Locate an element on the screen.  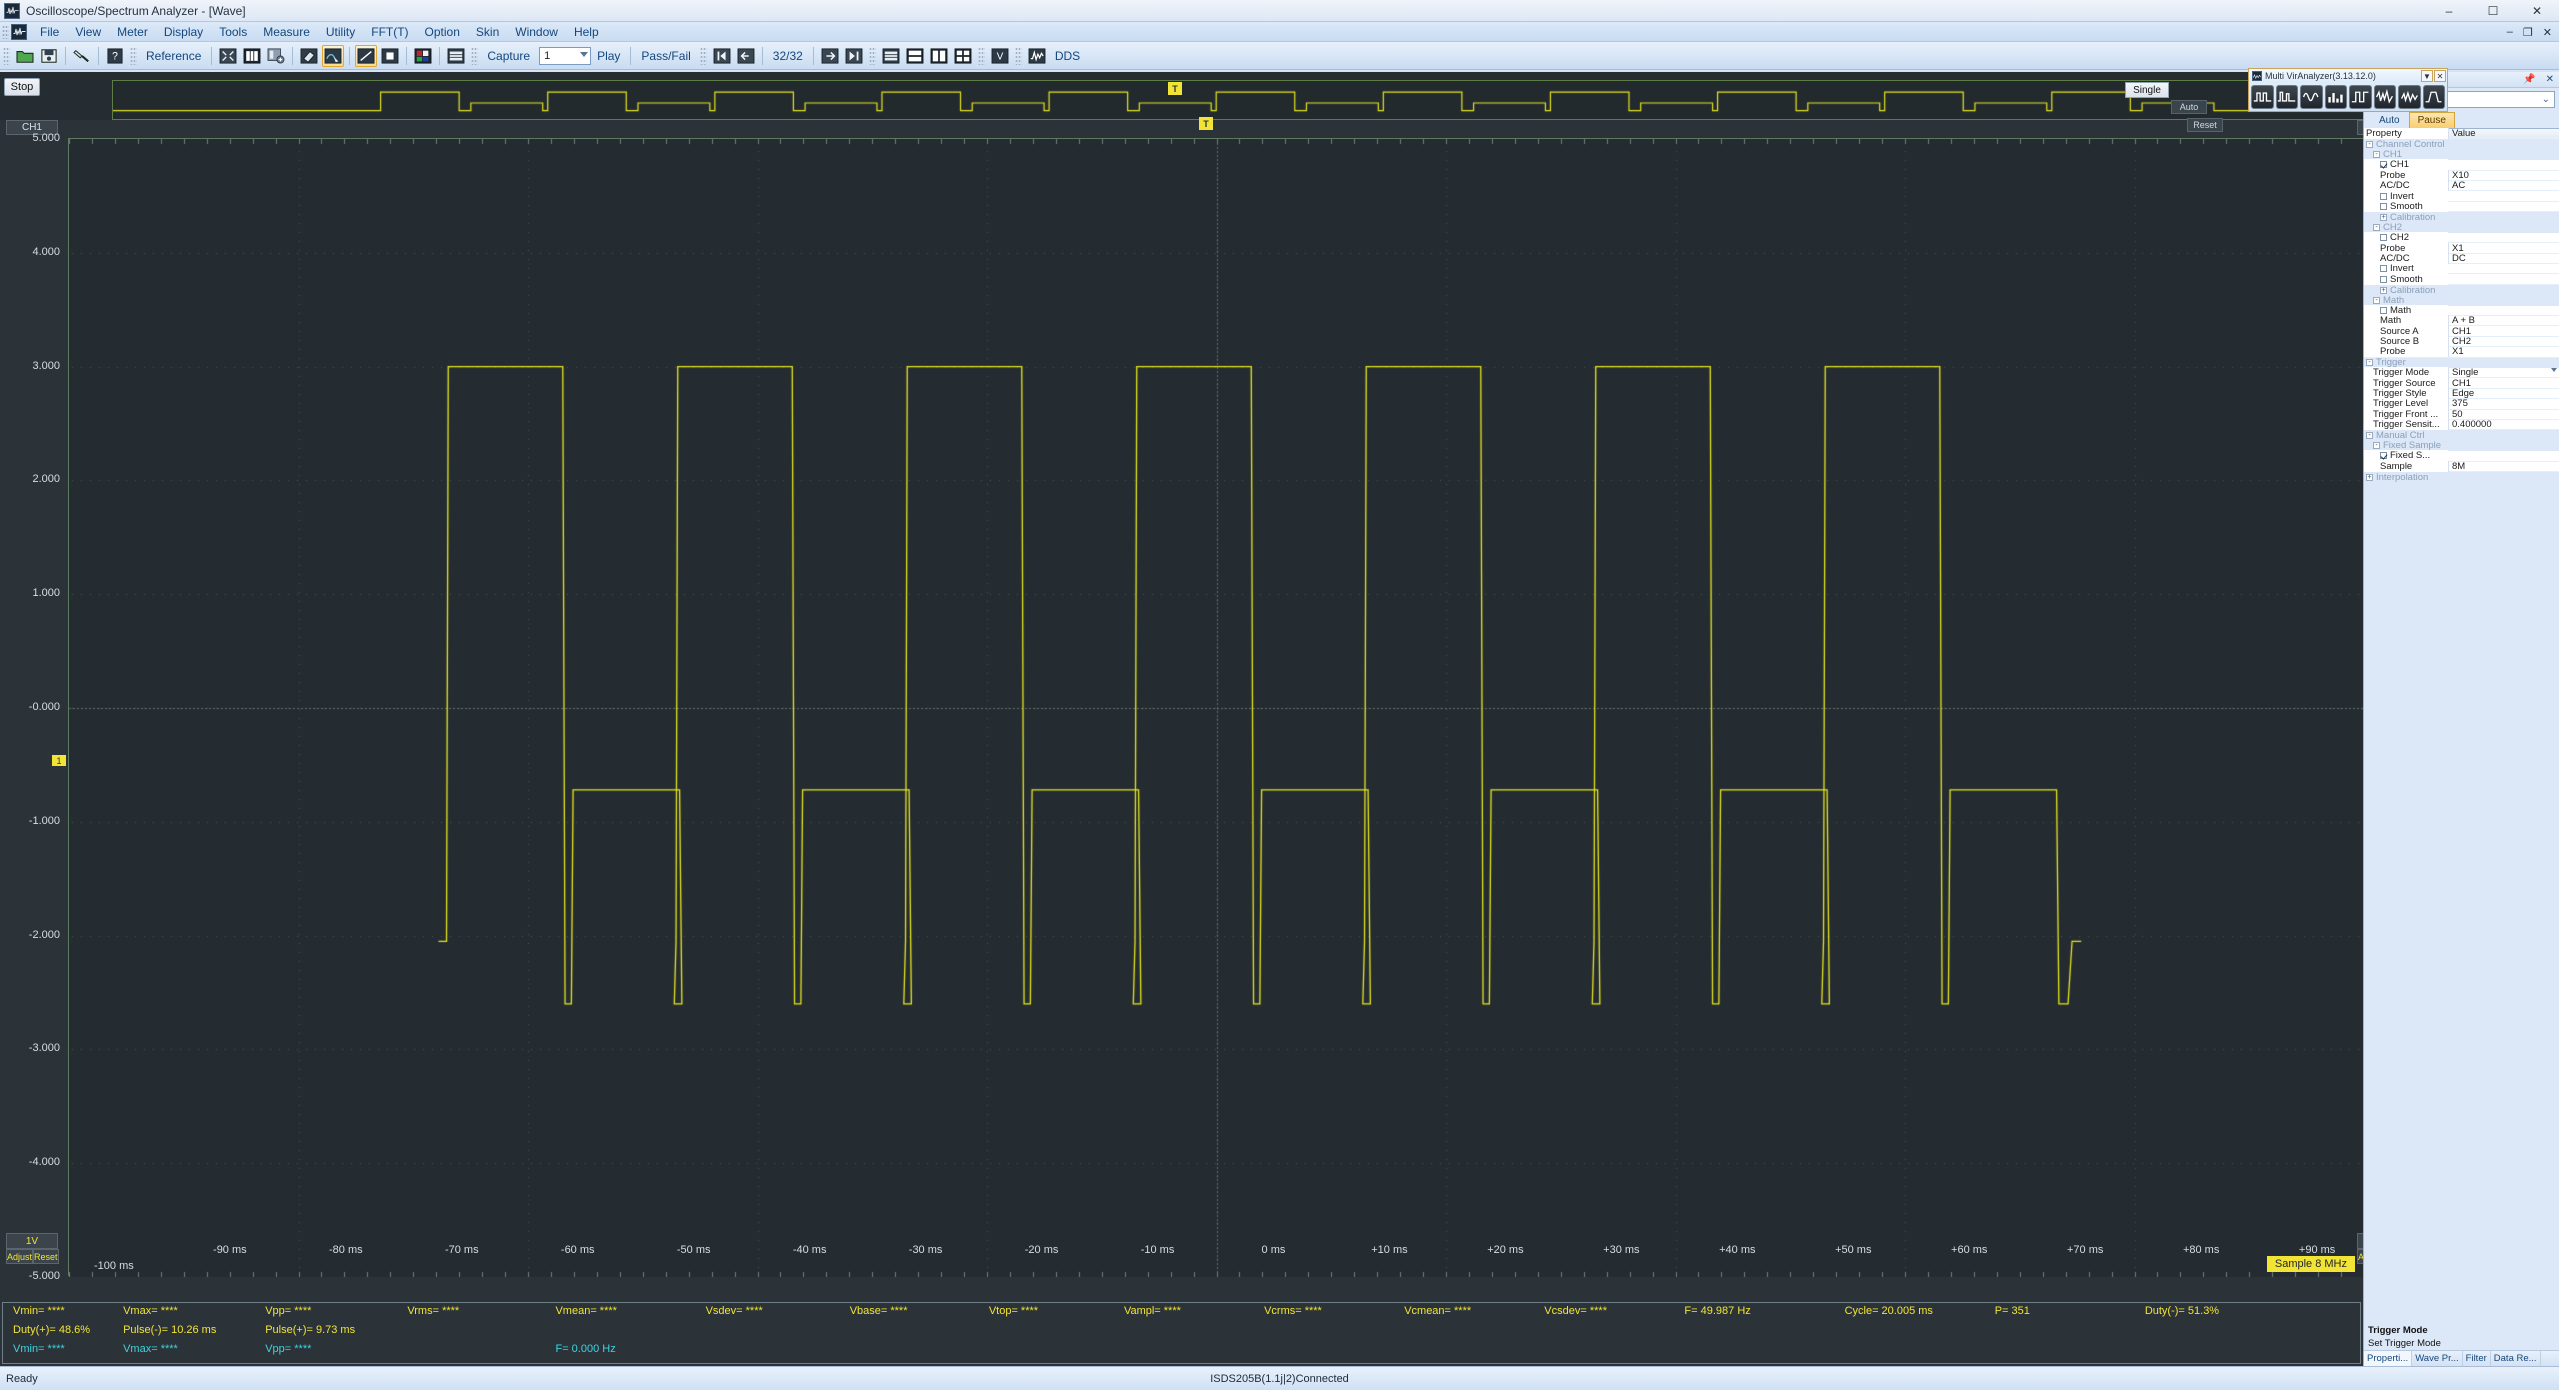
dds-label: DDS is located at coordinates (1067, 56).